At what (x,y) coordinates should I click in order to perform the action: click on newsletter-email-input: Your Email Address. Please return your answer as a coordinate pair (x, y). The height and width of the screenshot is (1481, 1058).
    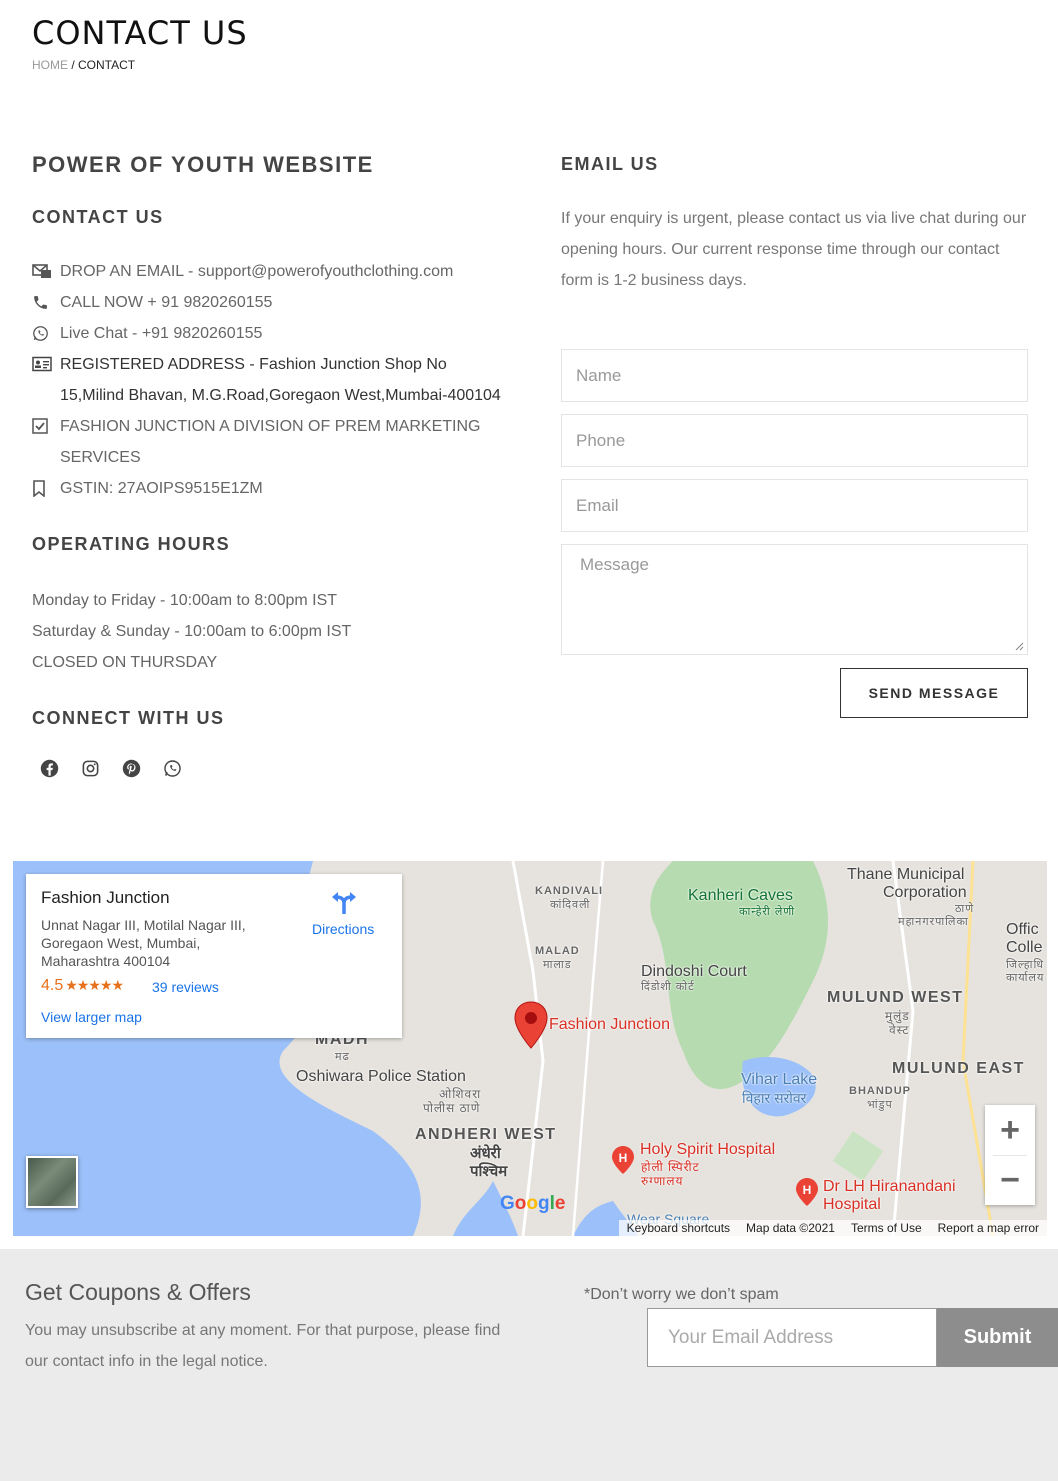
    Looking at the image, I should click on (792, 1337).